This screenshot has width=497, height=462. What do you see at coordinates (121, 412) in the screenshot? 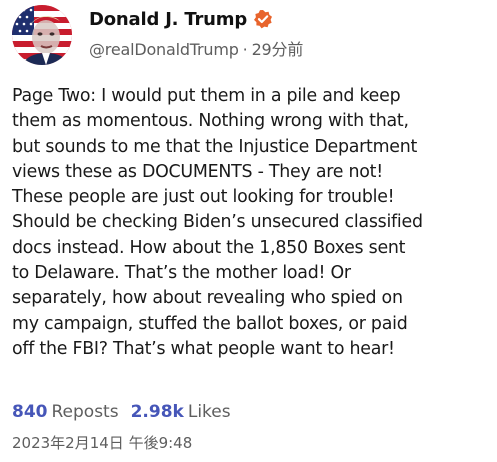
I see `post-stats: 840 Reposts 2.98k Likes` at bounding box center [121, 412].